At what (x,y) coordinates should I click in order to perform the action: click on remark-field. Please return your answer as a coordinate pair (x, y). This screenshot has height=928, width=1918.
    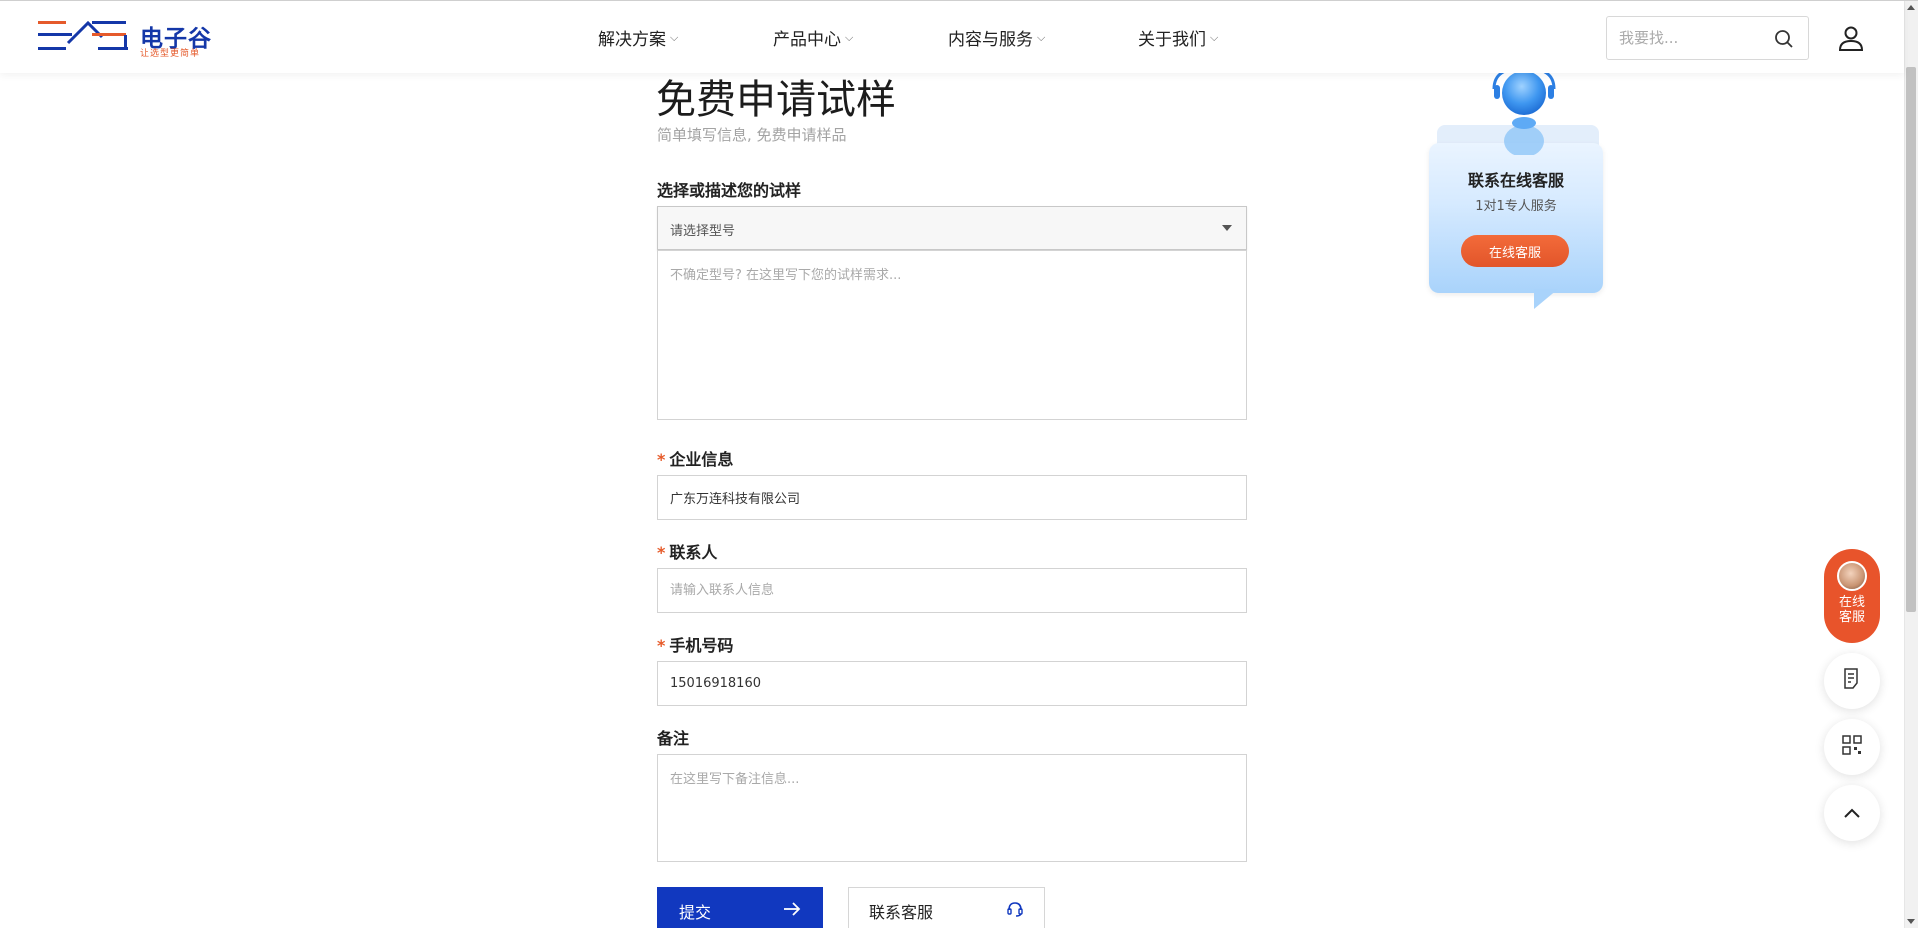
    Looking at the image, I should click on (952, 808).